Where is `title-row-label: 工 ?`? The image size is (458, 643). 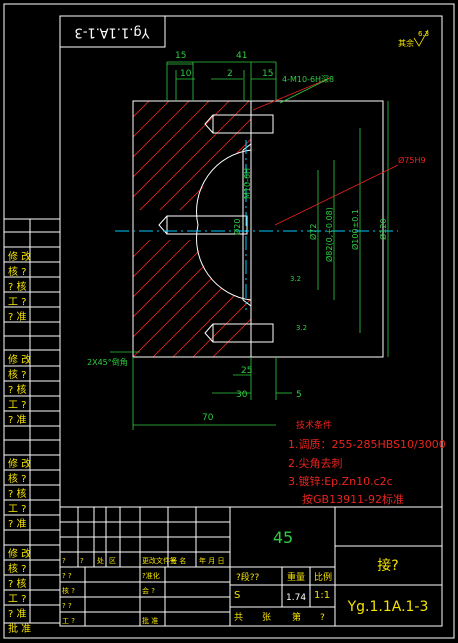
title-row-label: 工 ? is located at coordinates (68, 621).